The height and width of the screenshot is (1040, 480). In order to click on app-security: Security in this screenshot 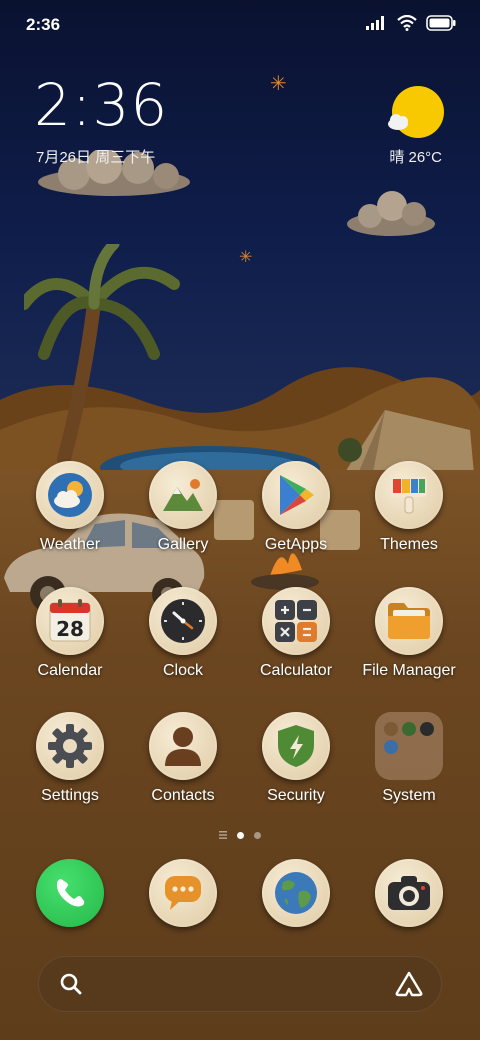, I will do `click(296, 758)`.